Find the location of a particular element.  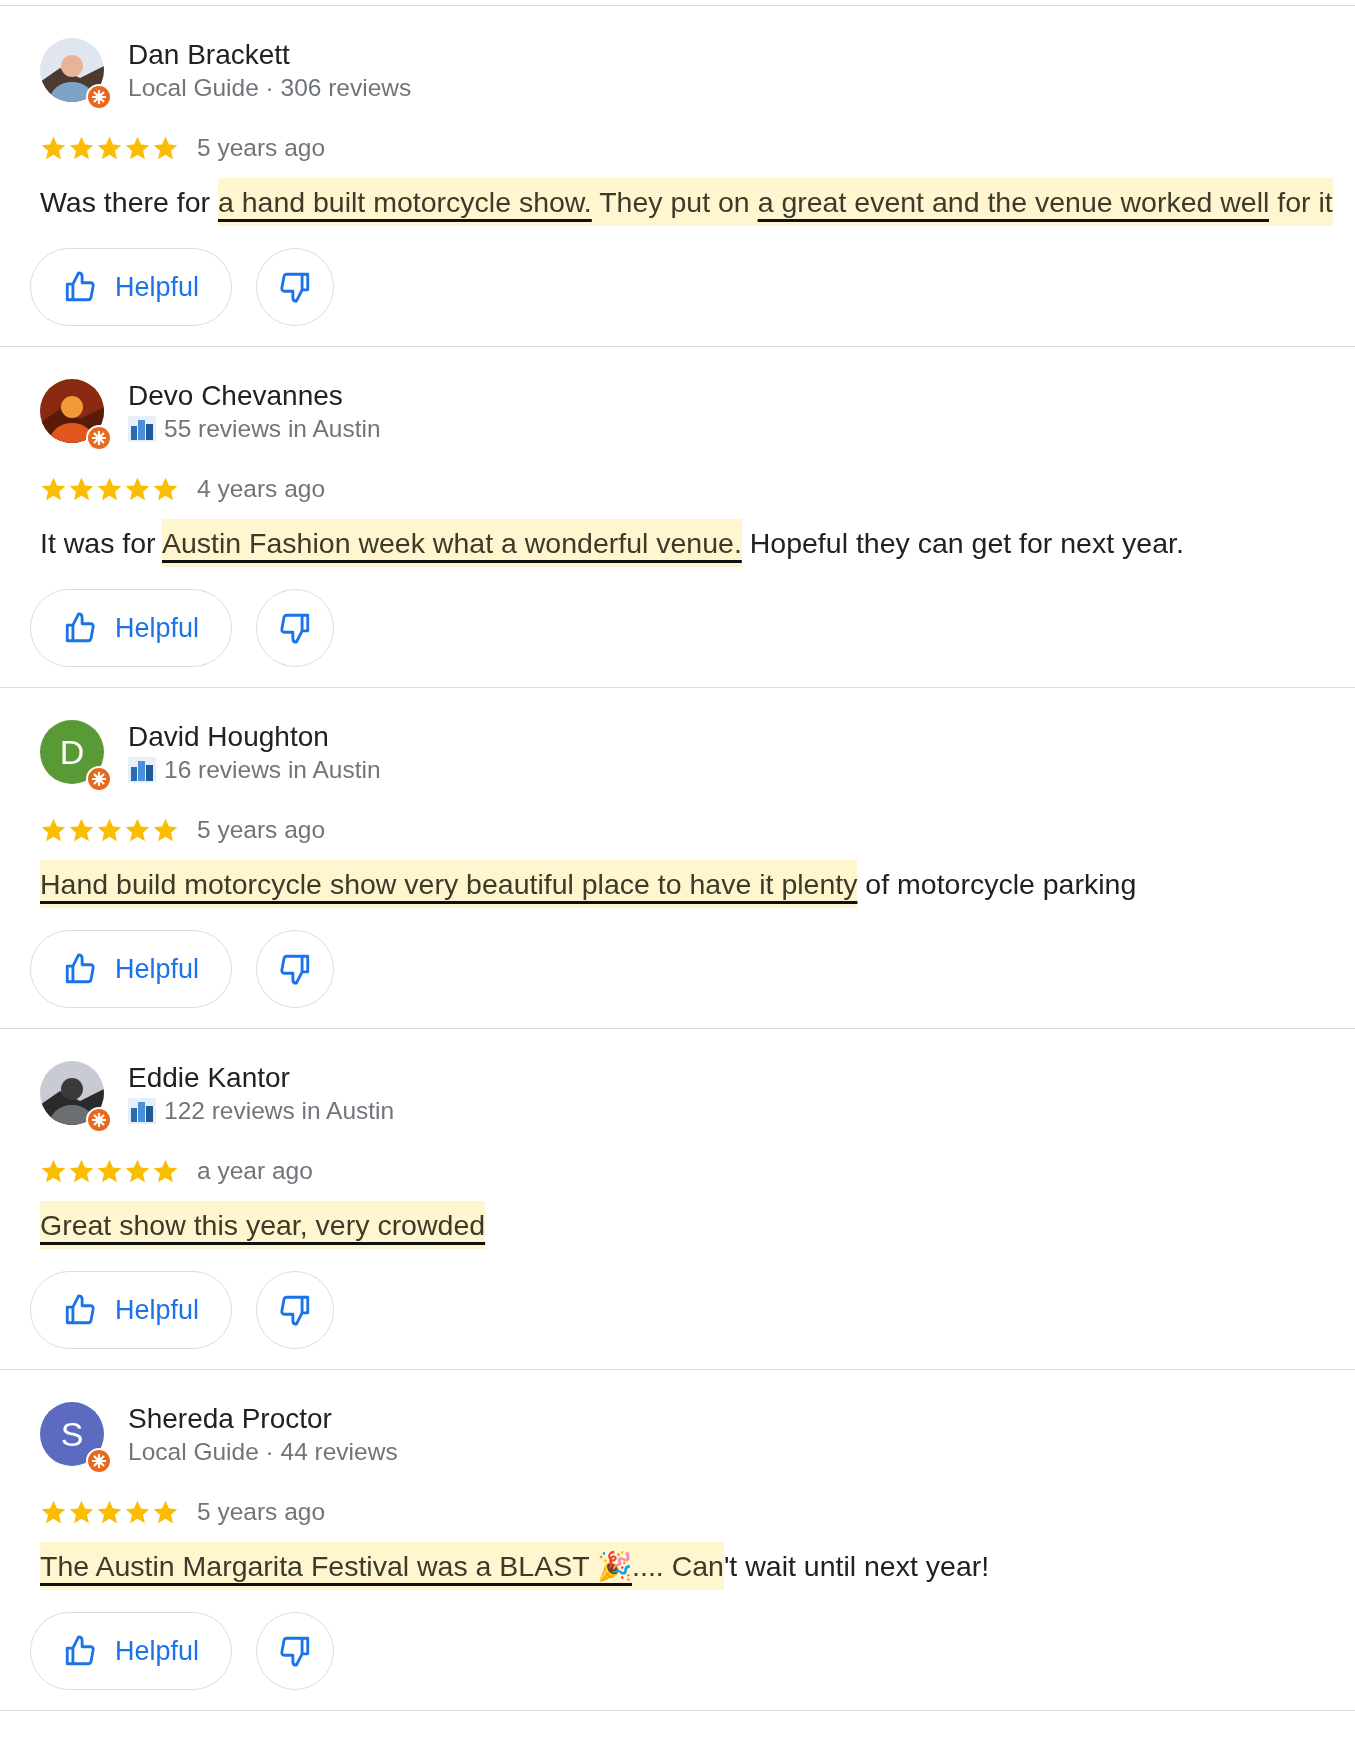

reviewer-name: Dan Brackett is located at coordinates (270, 55).